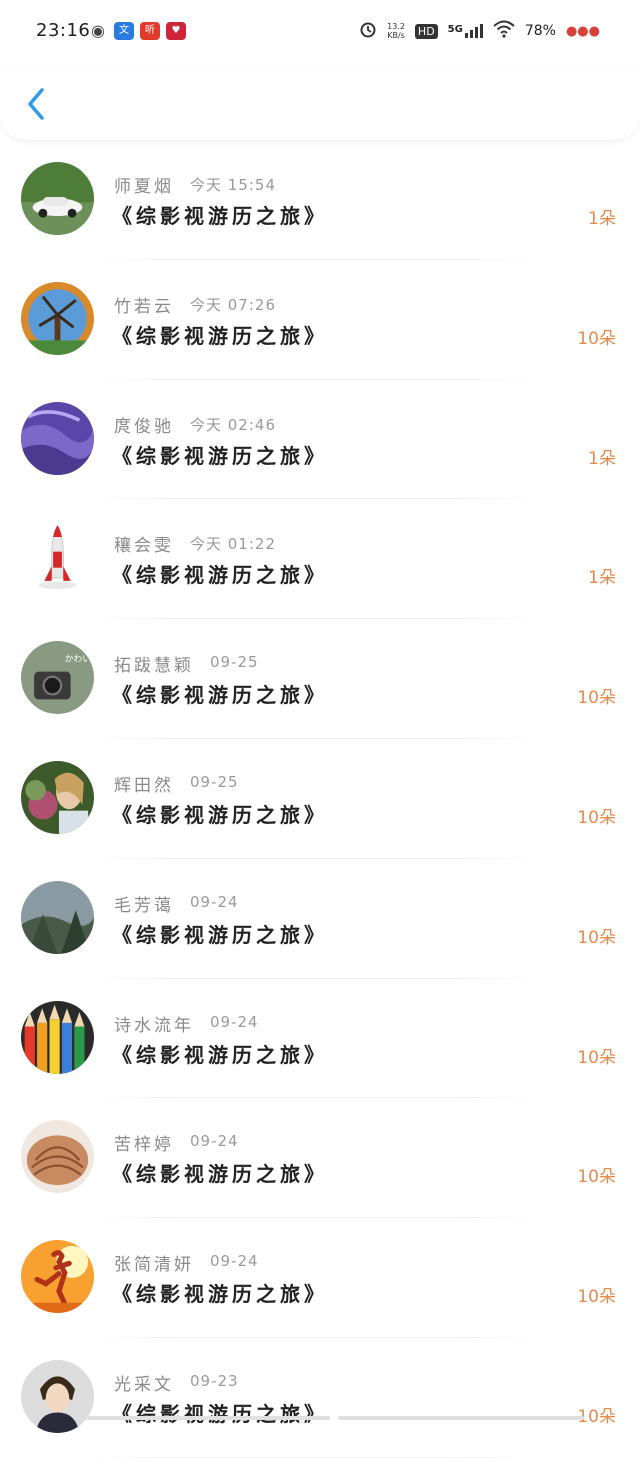 This screenshot has height=1458, width=640. I want to click on record-time: 09-23, so click(214, 1380).